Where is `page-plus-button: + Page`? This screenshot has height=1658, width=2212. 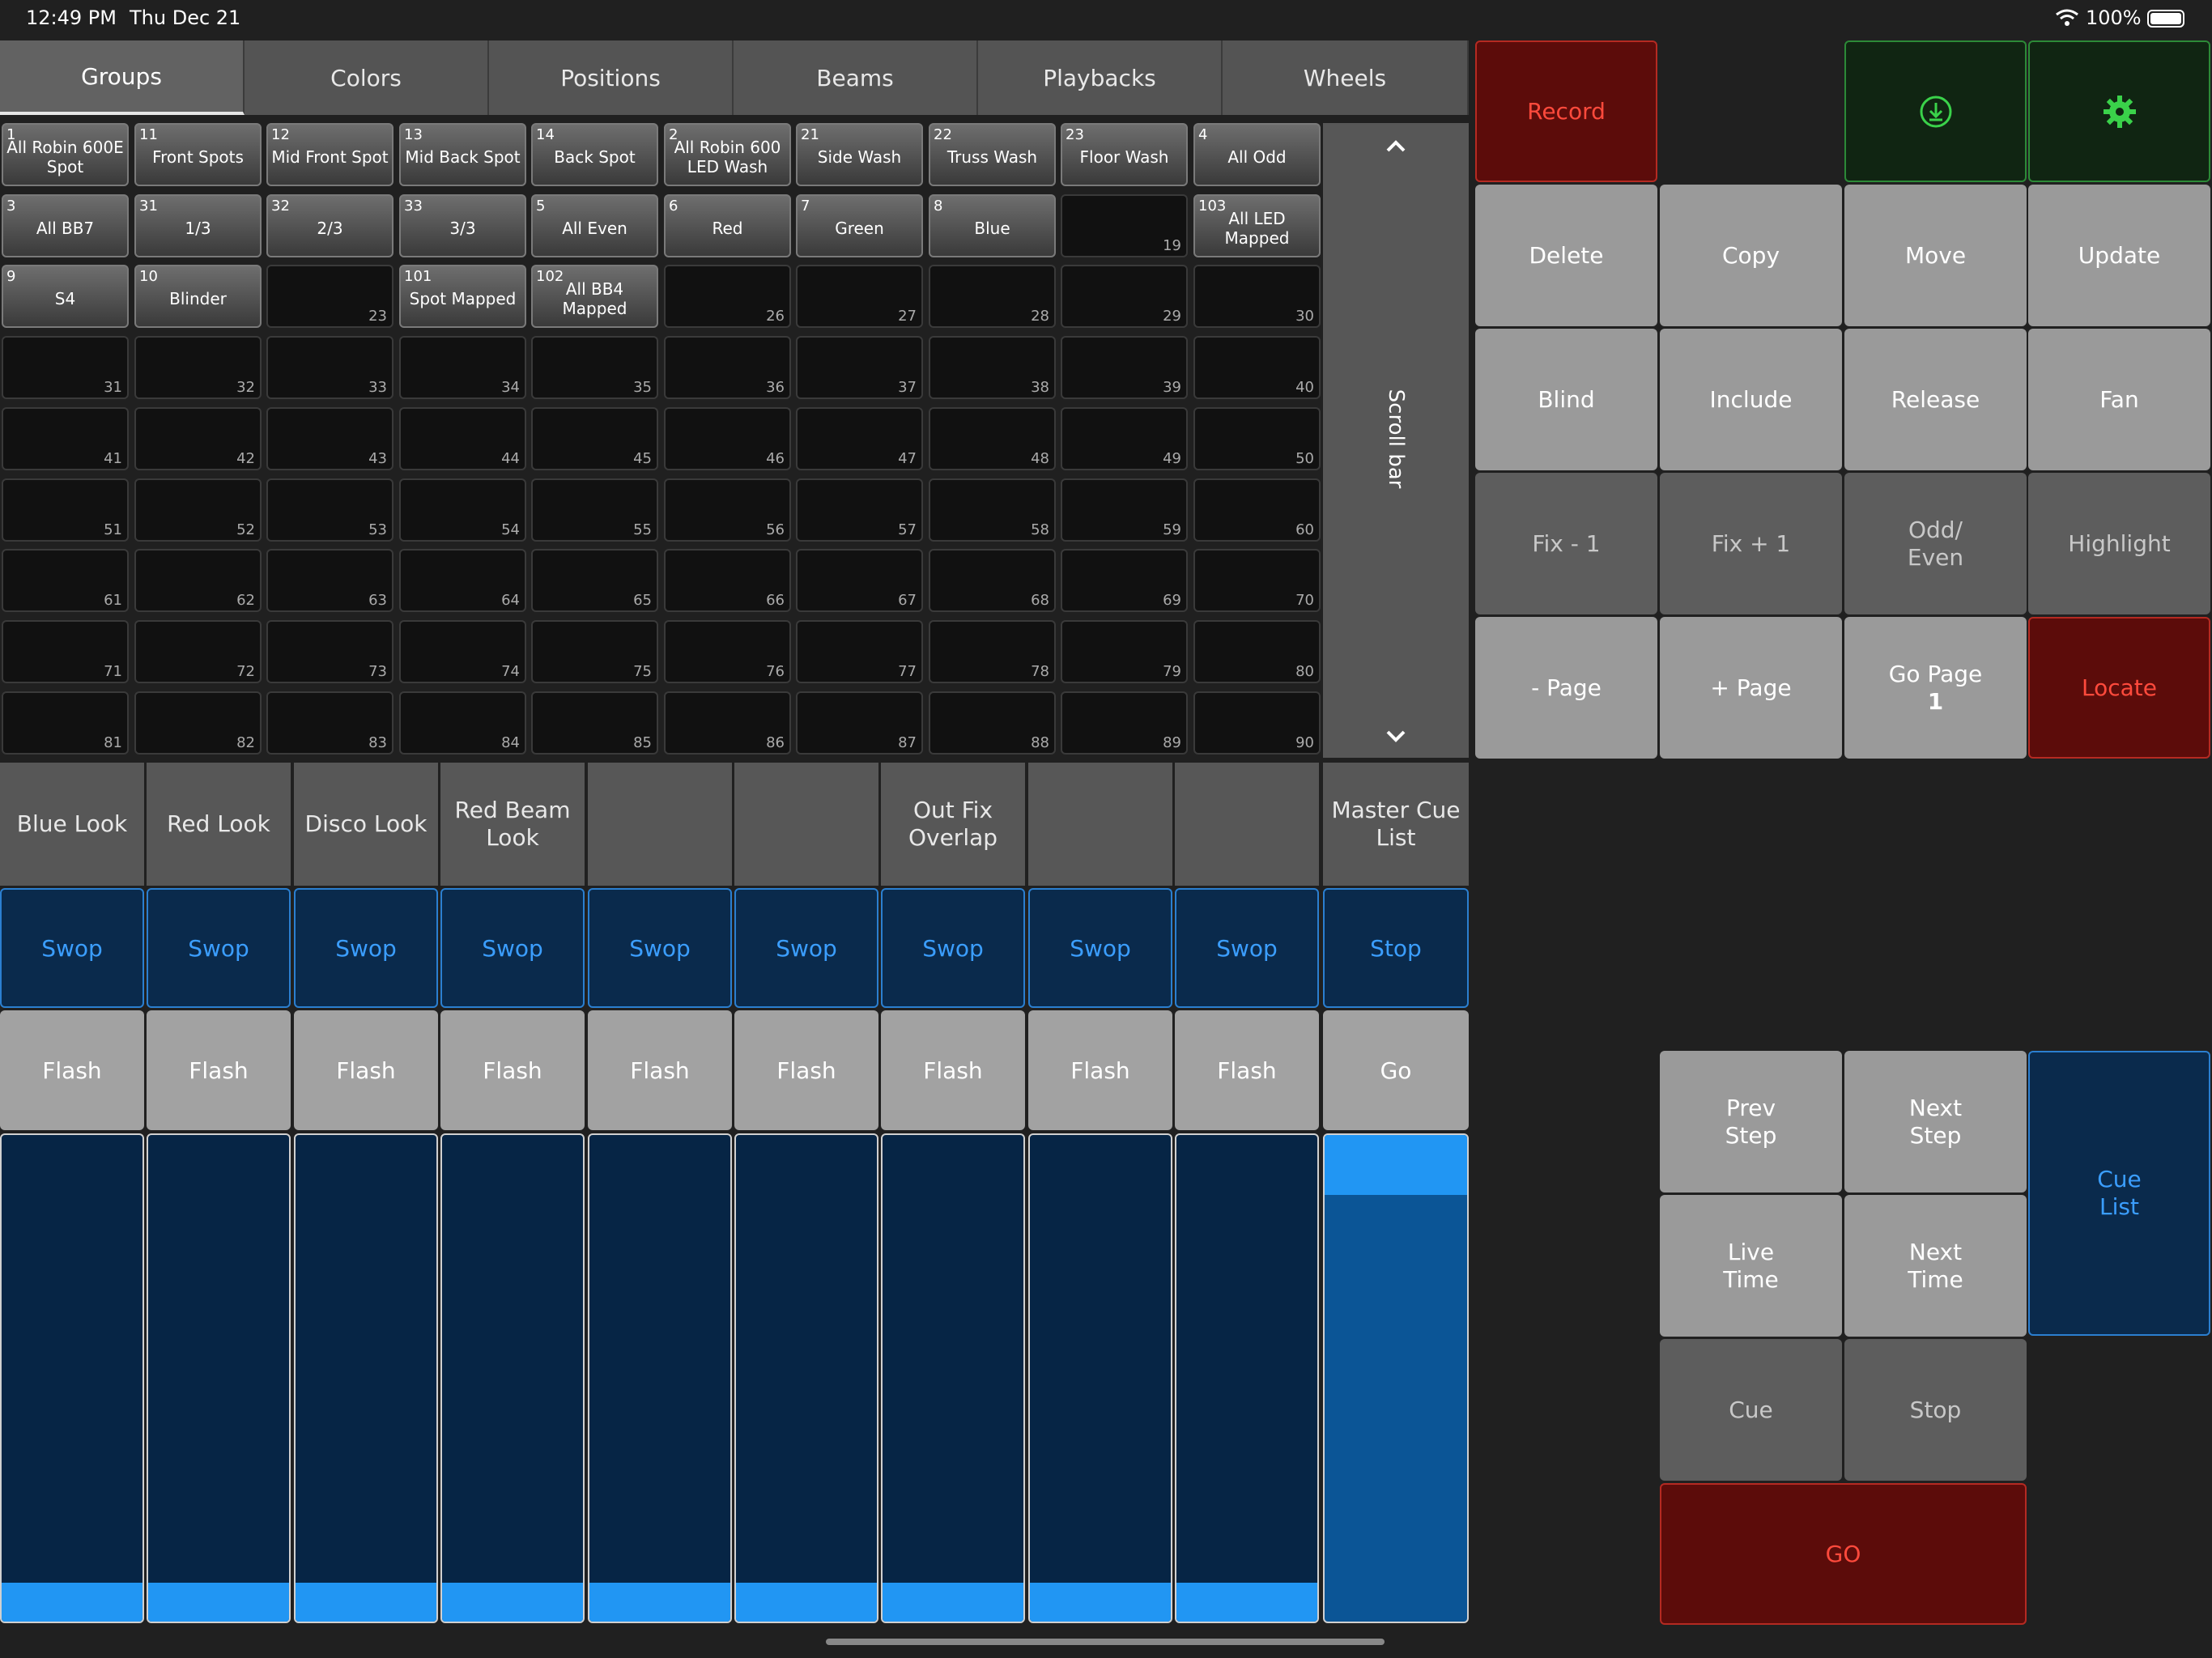 page-plus-button: + Page is located at coordinates (1751, 688).